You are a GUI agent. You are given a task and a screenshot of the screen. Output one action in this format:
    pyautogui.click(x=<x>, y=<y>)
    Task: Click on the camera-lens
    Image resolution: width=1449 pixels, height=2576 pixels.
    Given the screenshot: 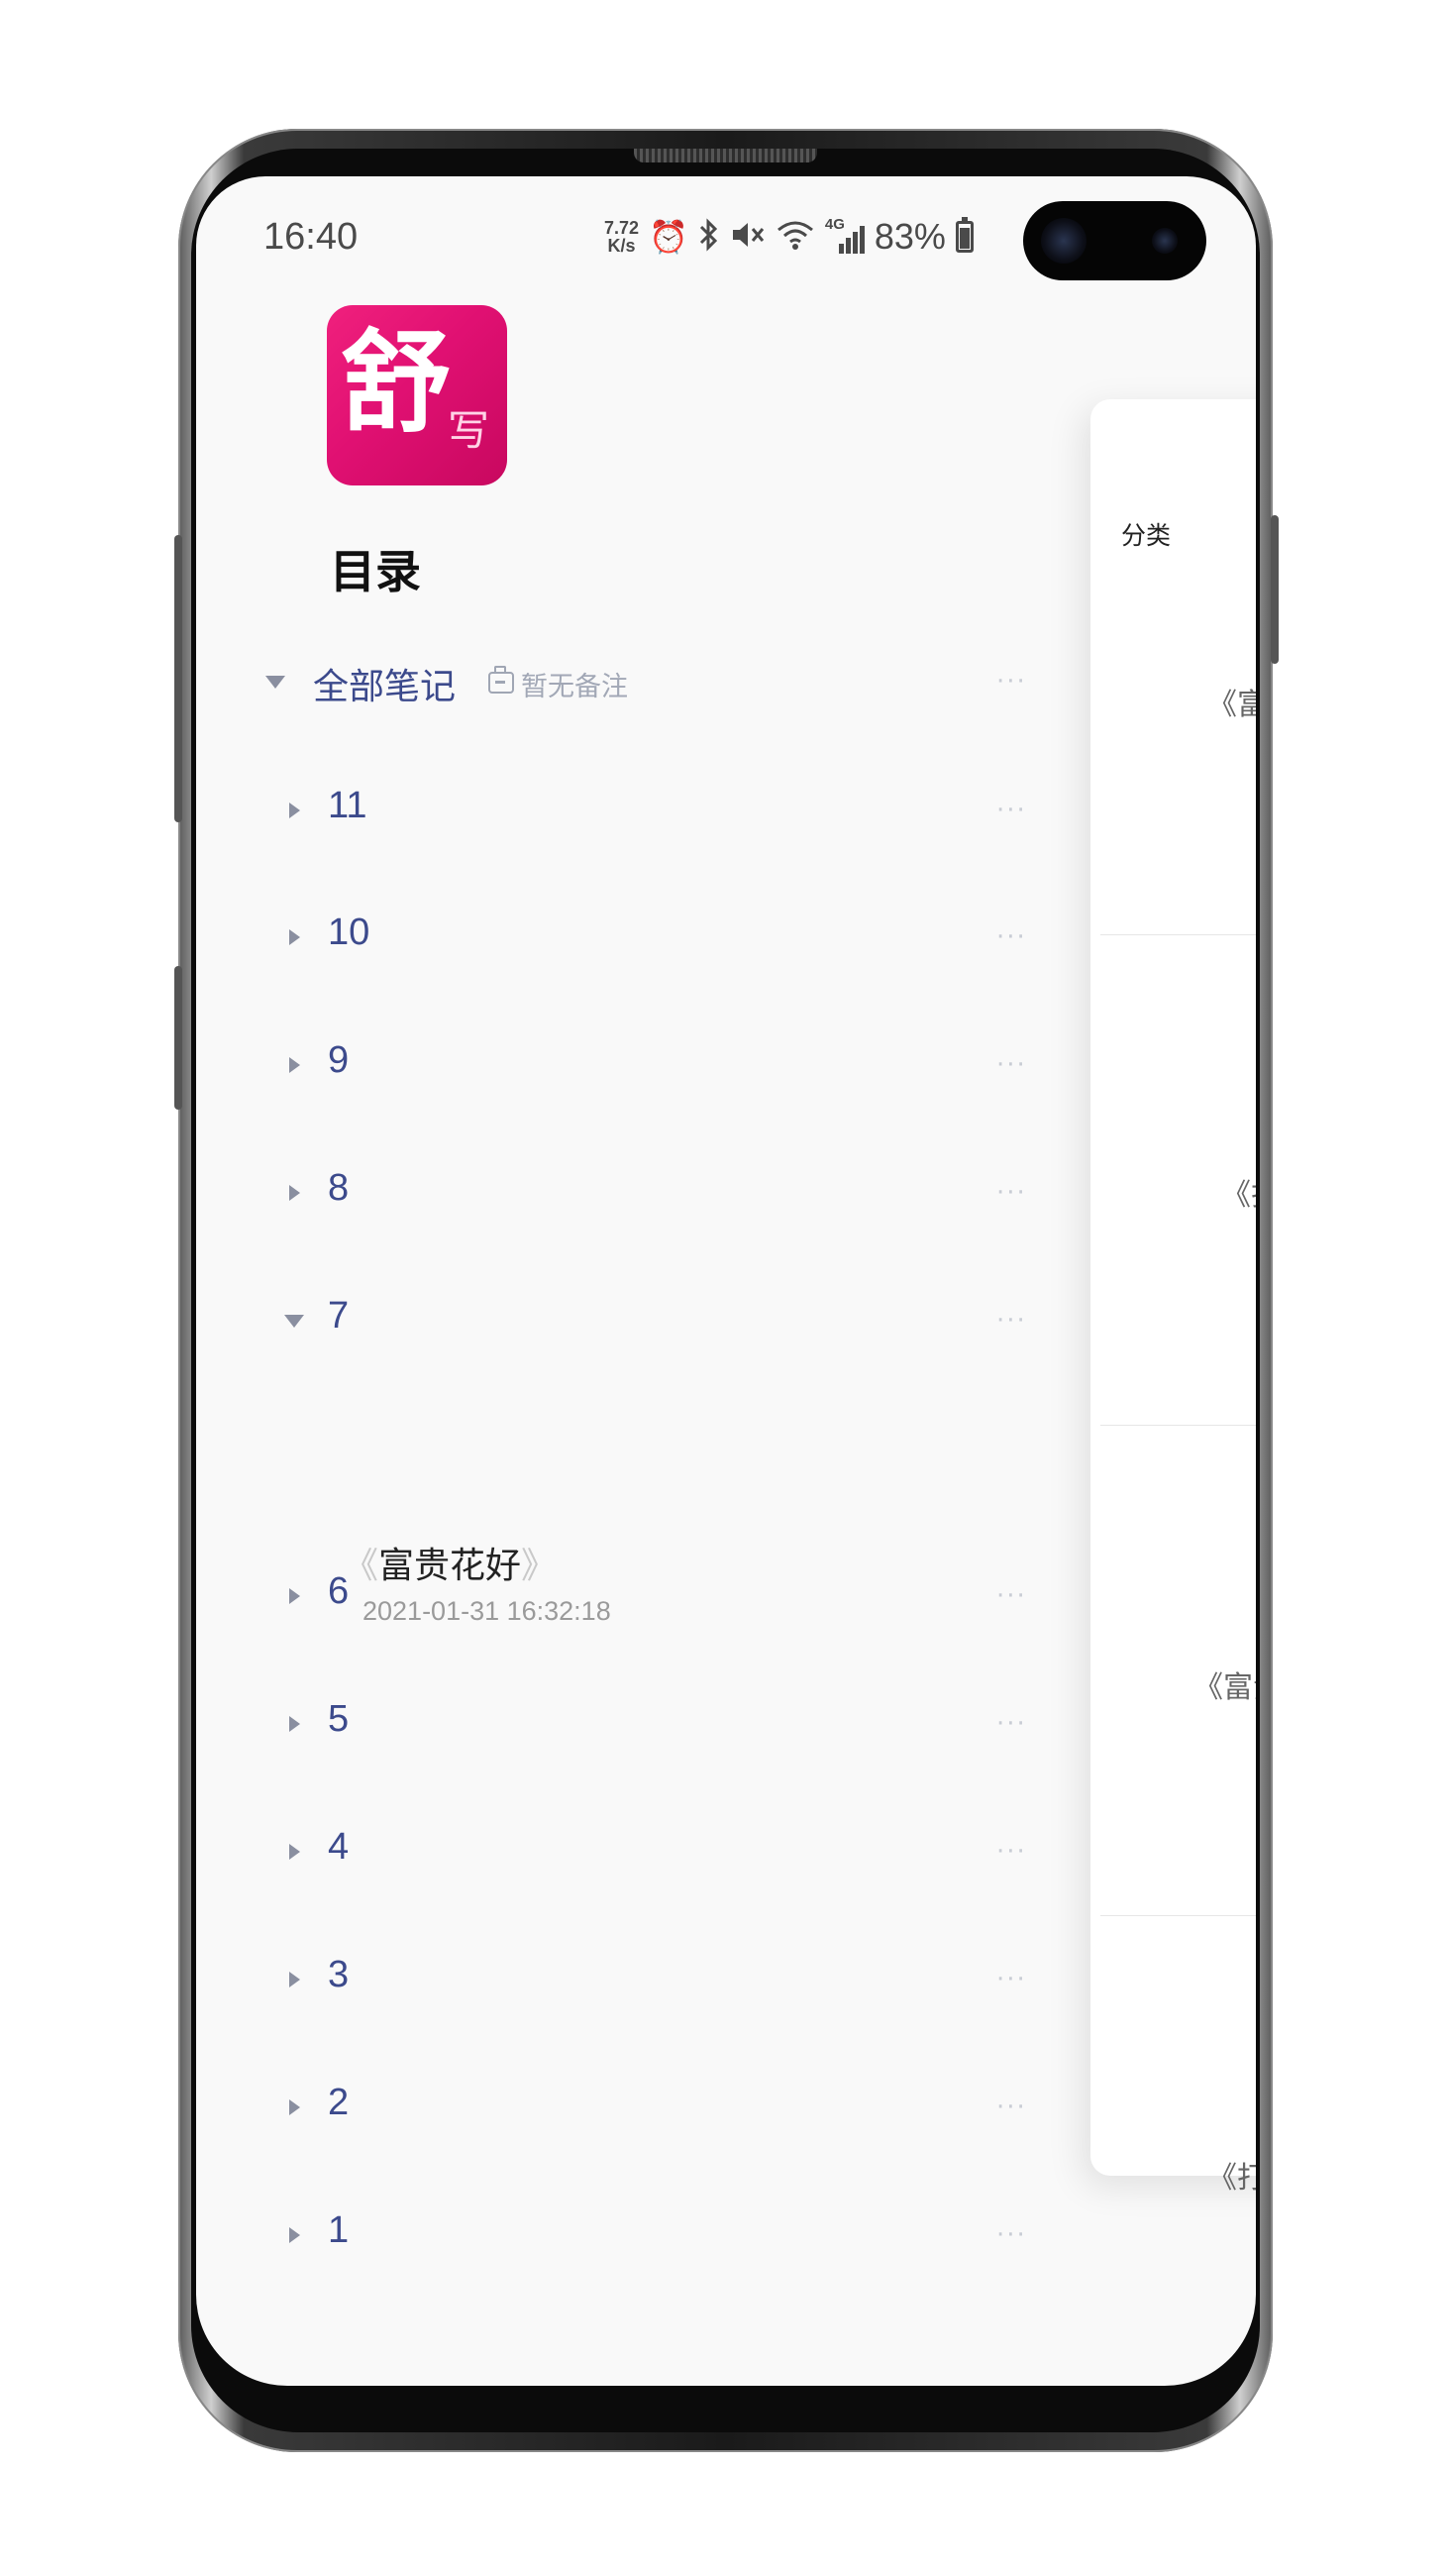 What is the action you would take?
    pyautogui.click(x=1165, y=241)
    